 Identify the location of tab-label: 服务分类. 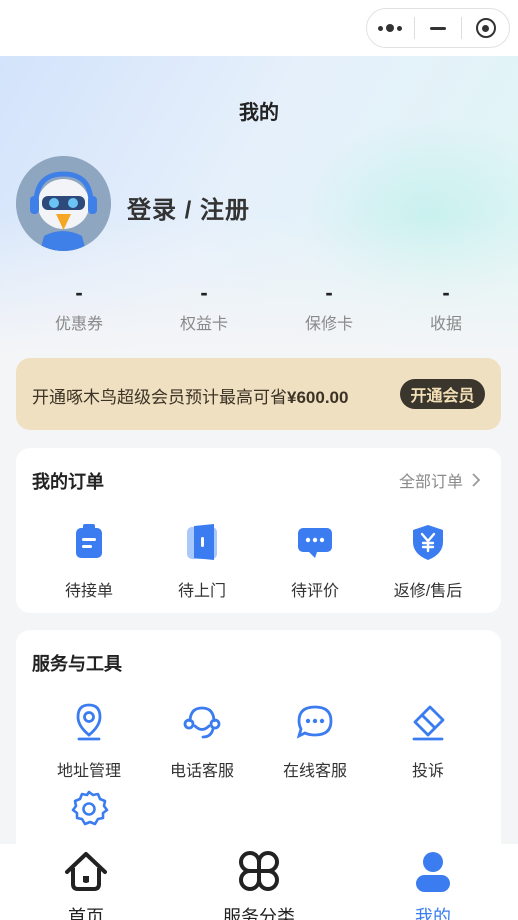
(259, 913).